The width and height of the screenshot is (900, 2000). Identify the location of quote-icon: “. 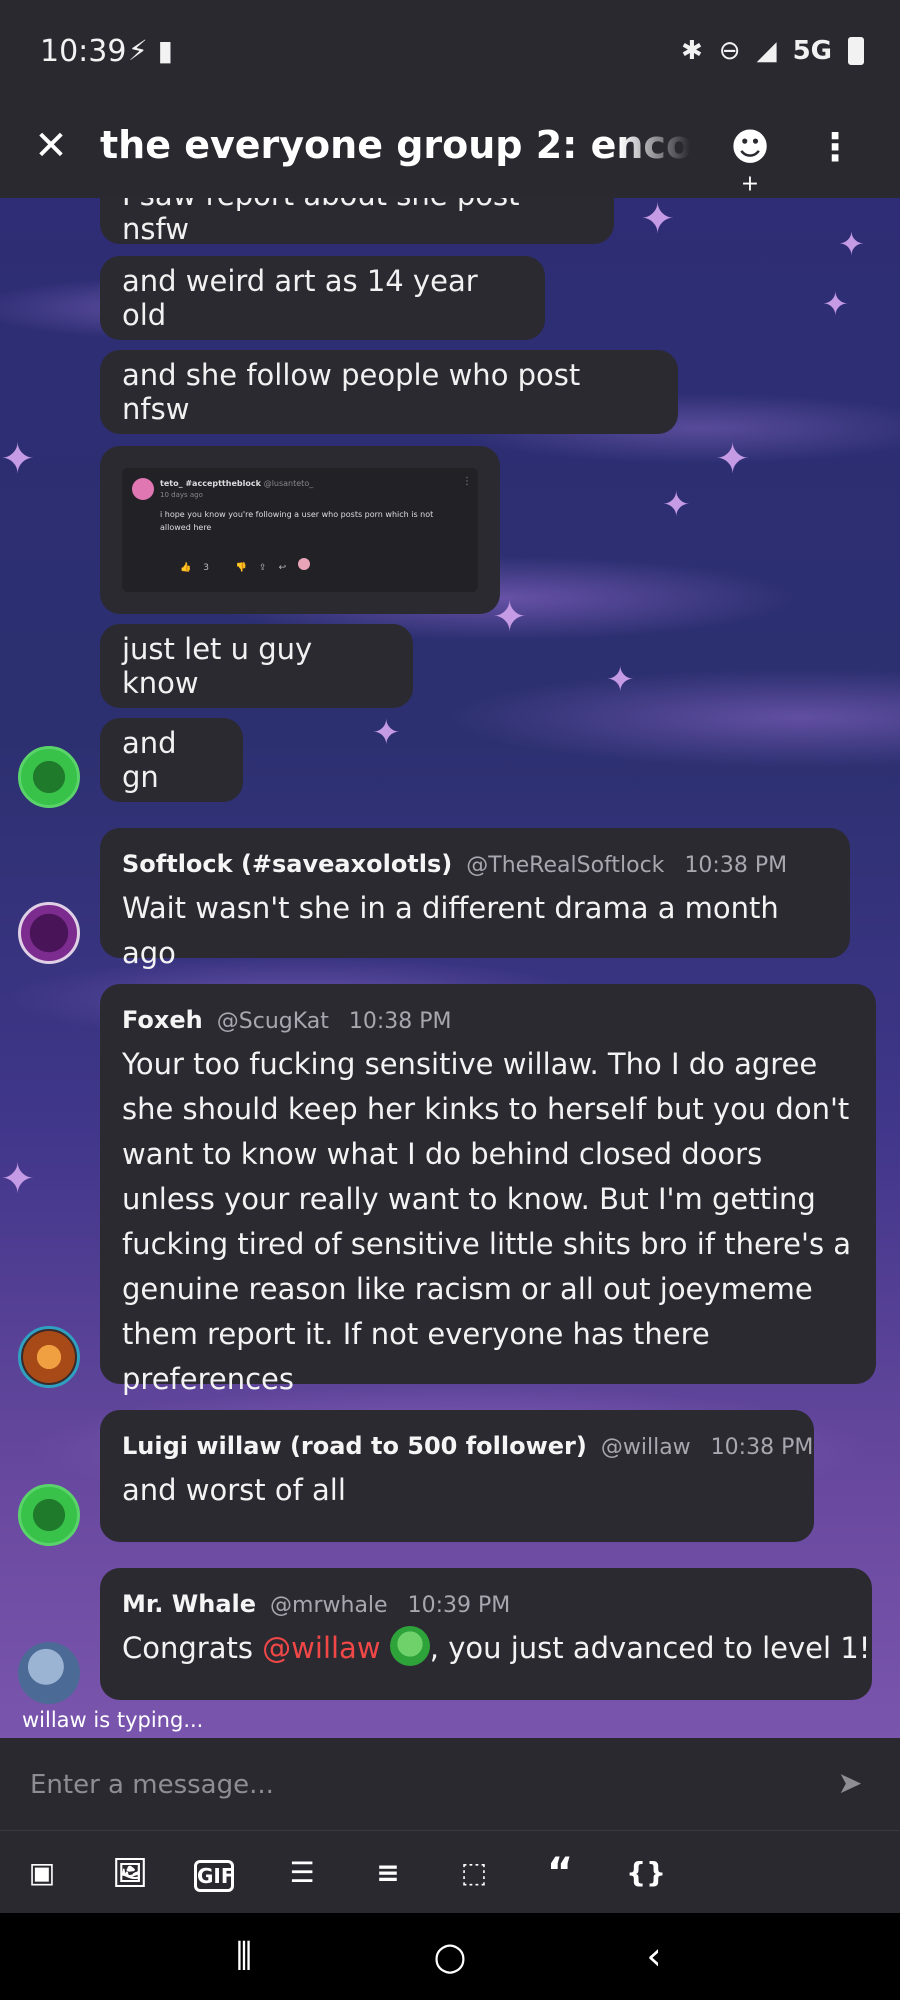
(560, 1873).